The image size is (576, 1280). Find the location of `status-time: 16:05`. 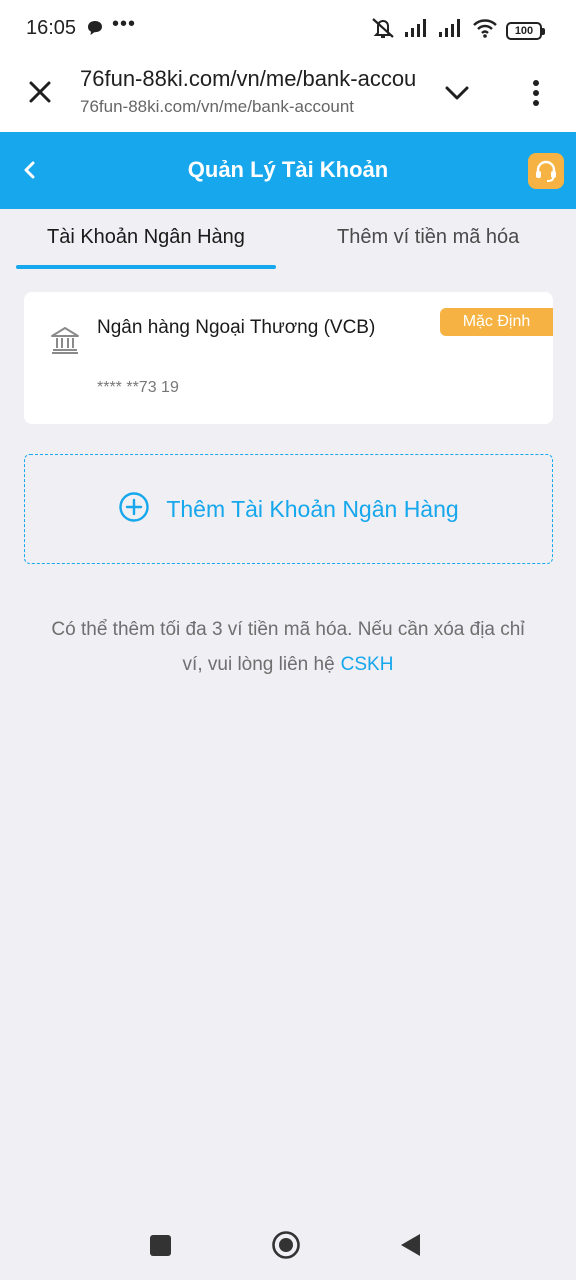

status-time: 16:05 is located at coordinates (51, 28).